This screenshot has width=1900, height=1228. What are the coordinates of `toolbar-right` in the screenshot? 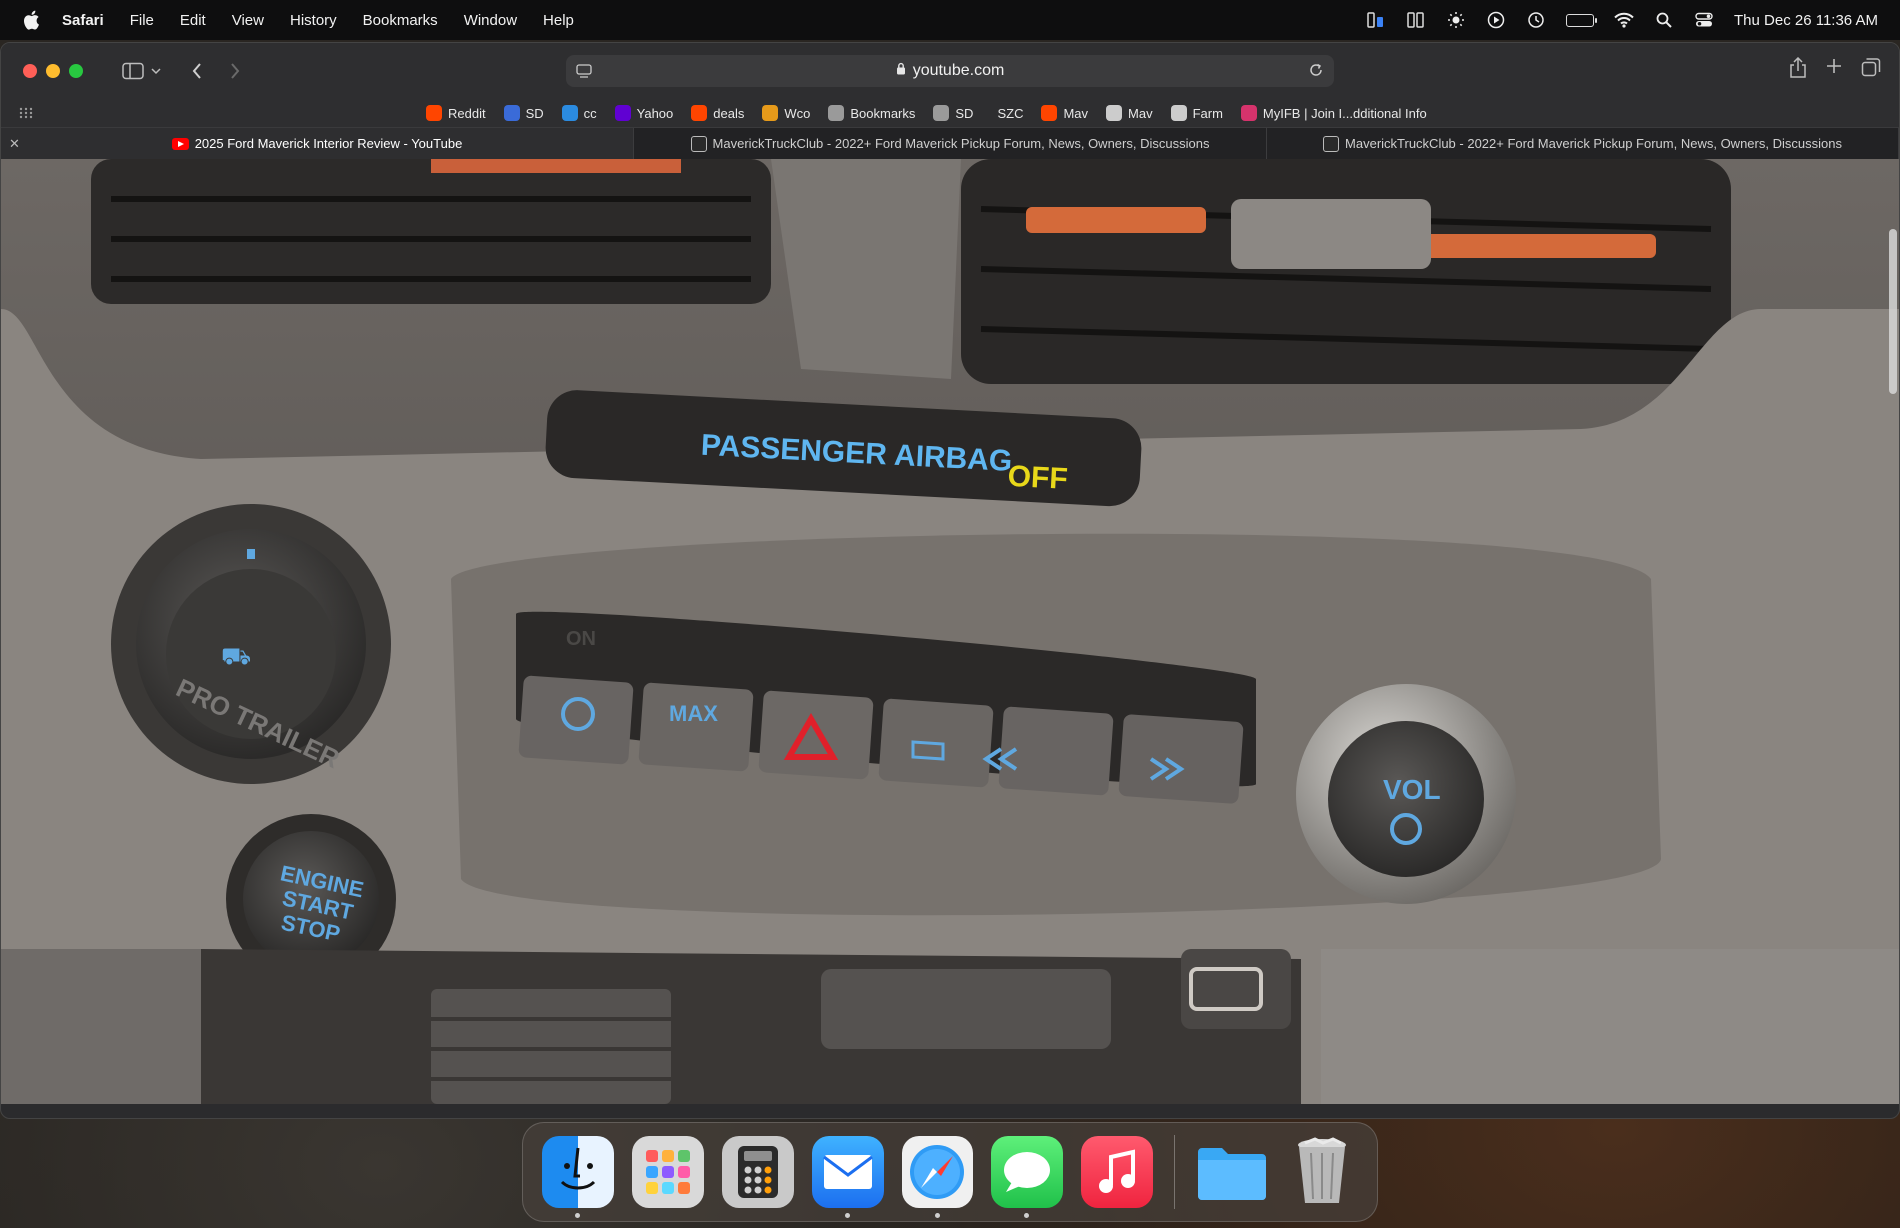 It's located at (1835, 70).